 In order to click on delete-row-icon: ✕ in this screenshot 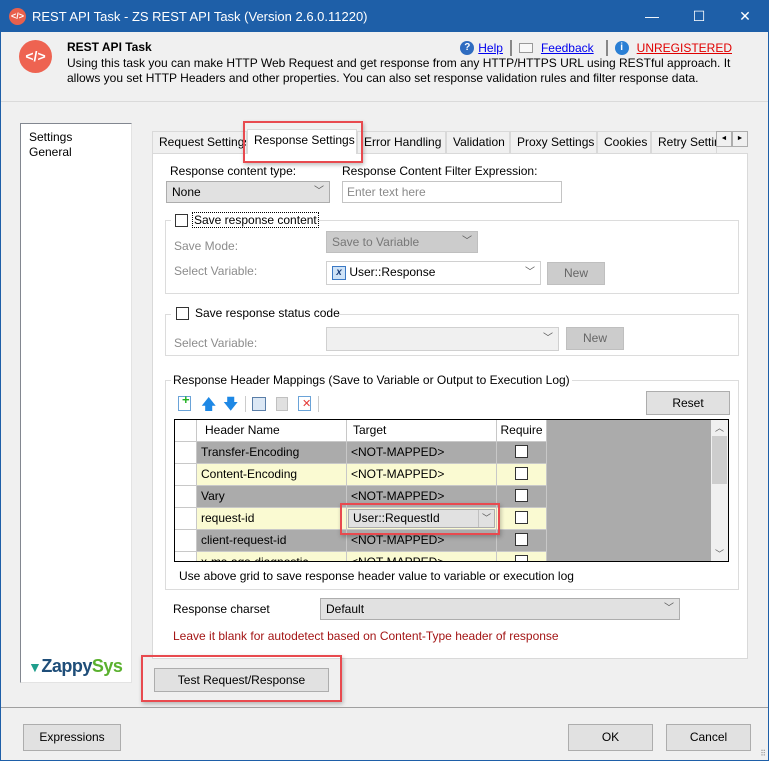, I will do `click(304, 403)`.